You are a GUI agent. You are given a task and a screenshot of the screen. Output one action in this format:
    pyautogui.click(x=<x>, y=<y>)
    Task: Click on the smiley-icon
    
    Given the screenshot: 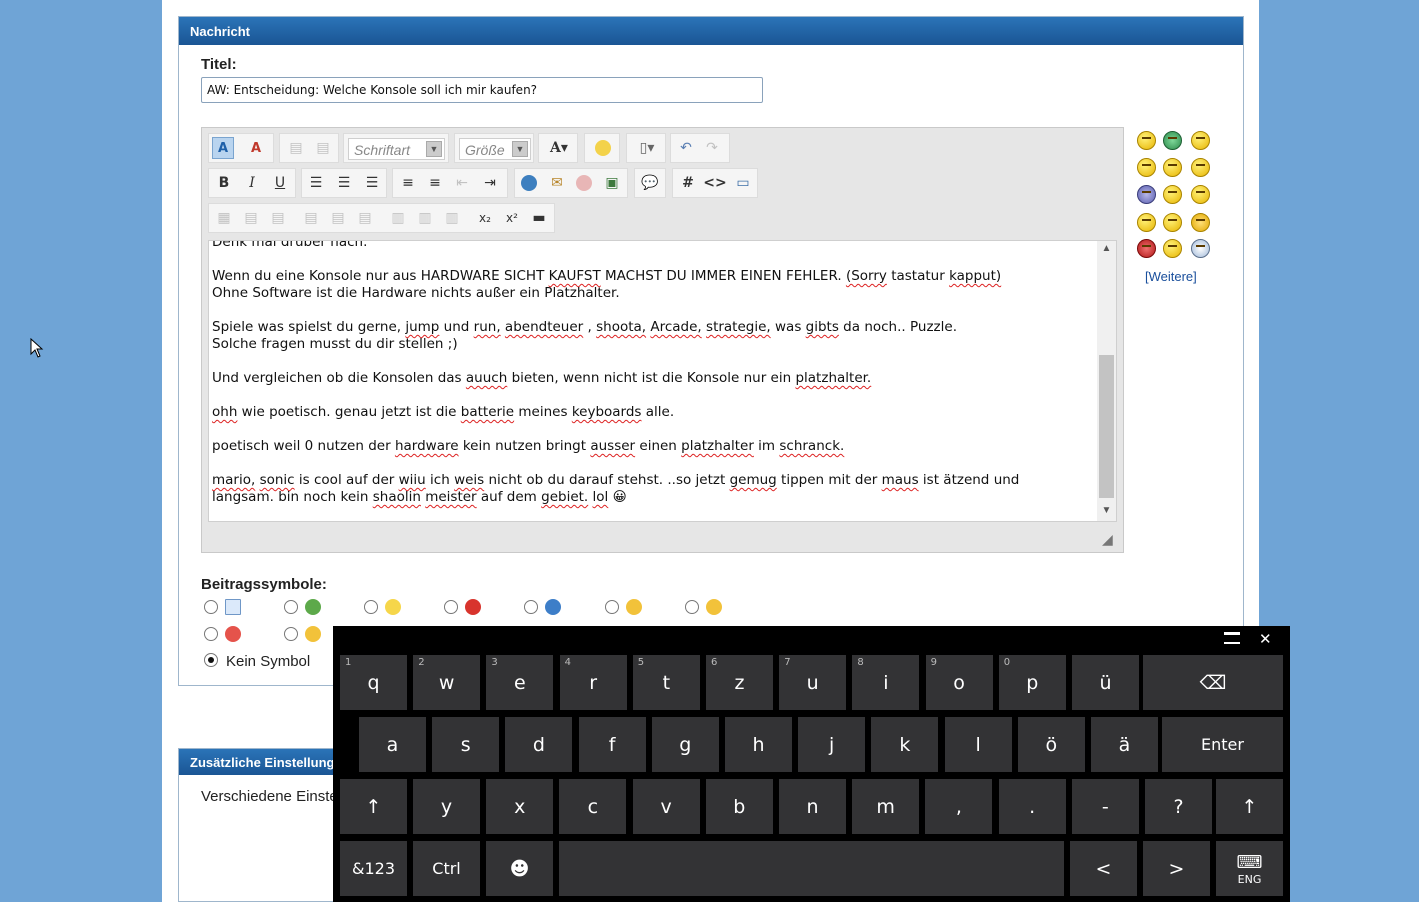 What is the action you would take?
    pyautogui.click(x=603, y=148)
    